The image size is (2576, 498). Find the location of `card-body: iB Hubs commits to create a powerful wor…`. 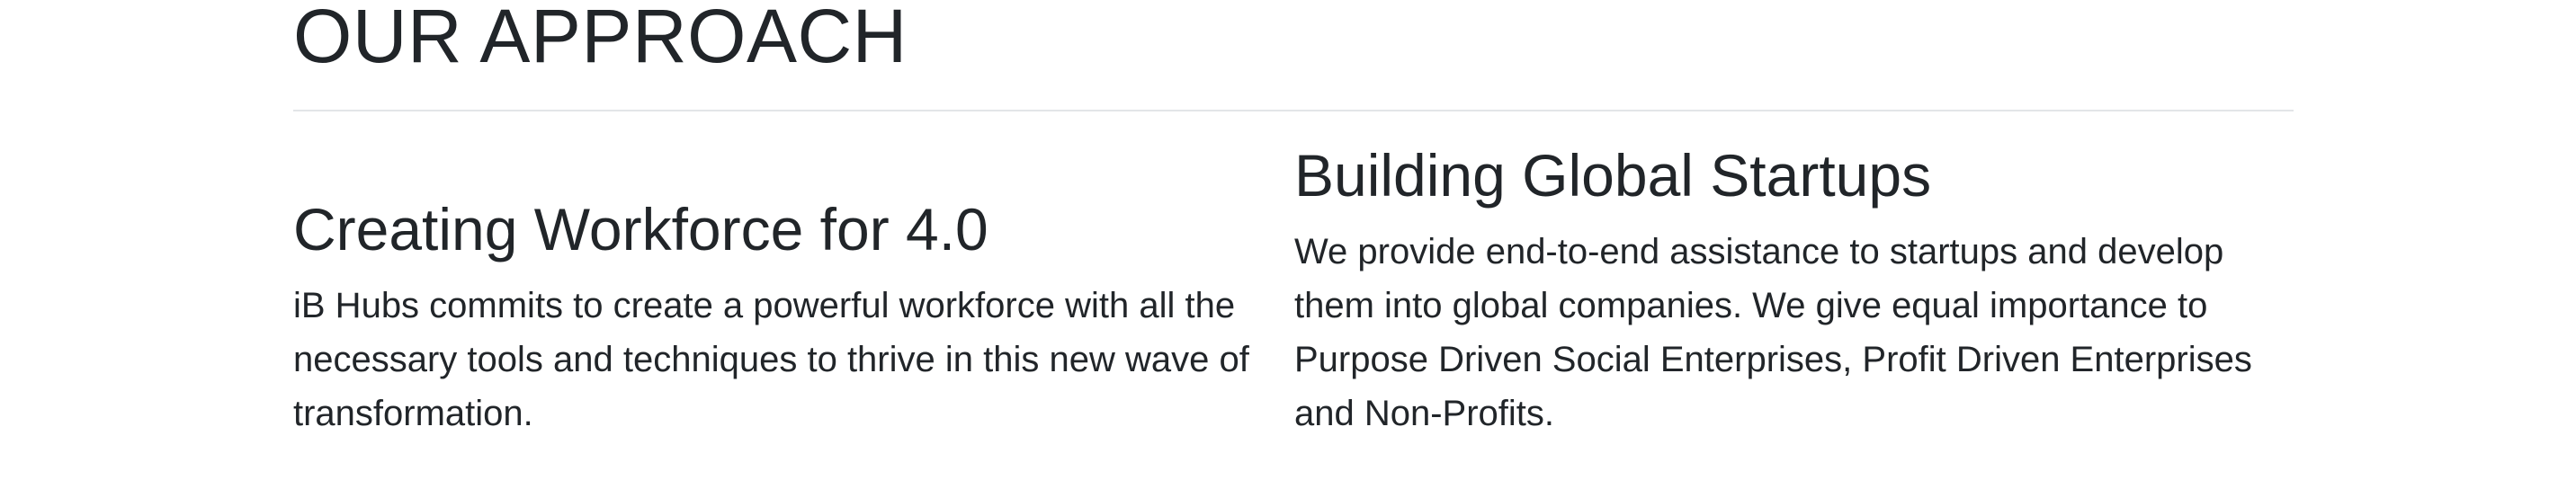

card-body: iB Hubs commits to create a powerful wor… is located at coordinates (771, 359).